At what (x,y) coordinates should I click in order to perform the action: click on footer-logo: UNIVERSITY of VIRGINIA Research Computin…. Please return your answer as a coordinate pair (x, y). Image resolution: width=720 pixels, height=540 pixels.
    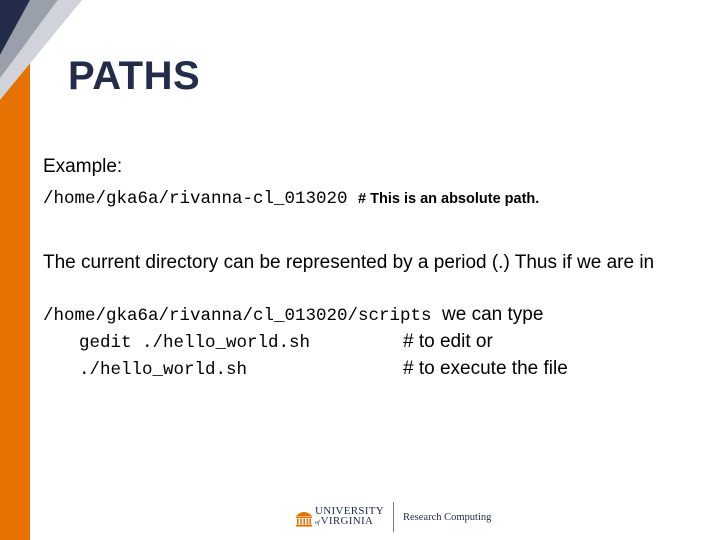
    Looking at the image, I should click on (393, 517).